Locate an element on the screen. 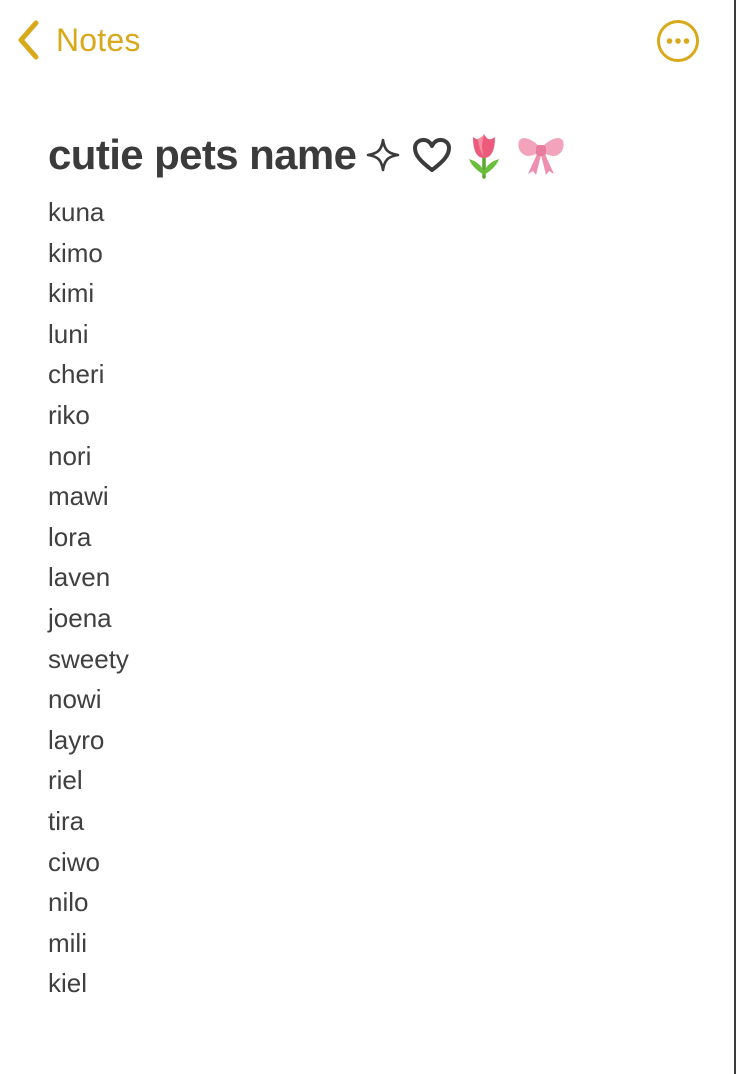  heart-outline-icon is located at coordinates (432, 155).